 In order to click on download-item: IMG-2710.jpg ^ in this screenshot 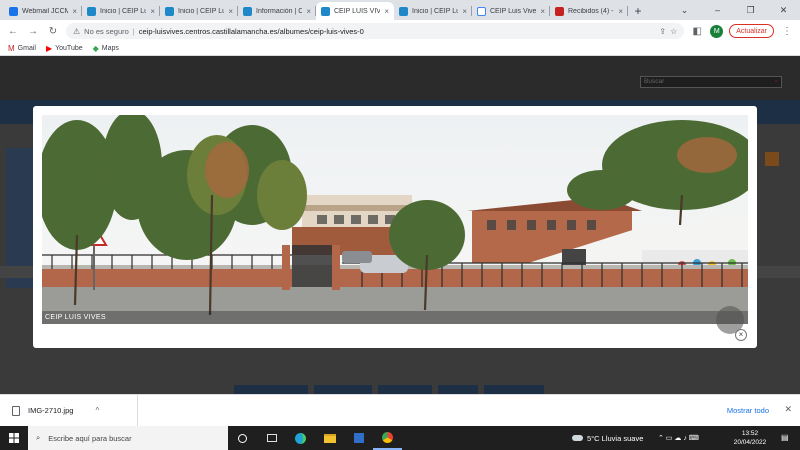, I will do `click(69, 410)`.